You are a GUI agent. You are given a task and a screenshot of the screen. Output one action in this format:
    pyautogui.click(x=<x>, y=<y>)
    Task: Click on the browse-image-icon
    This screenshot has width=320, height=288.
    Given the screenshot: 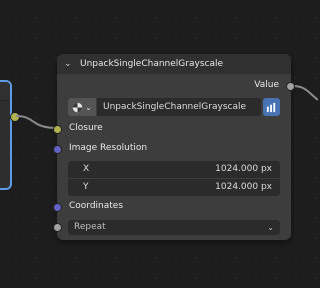 What is the action you would take?
    pyautogui.click(x=271, y=107)
    